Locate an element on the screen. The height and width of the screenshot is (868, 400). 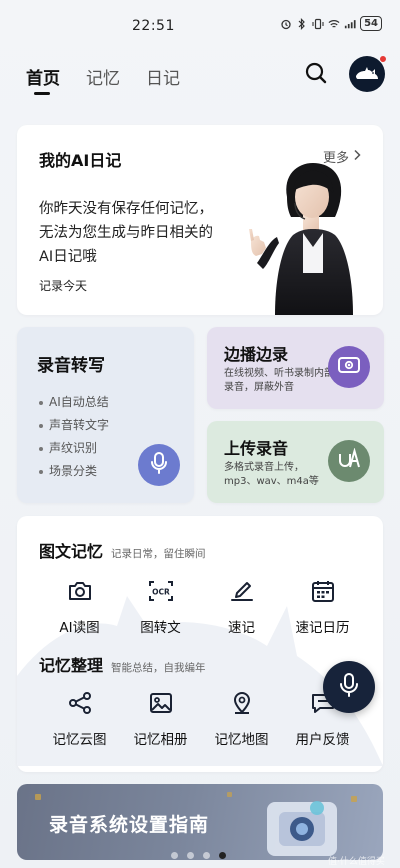
signal-icon is located at coordinates (350, 24).